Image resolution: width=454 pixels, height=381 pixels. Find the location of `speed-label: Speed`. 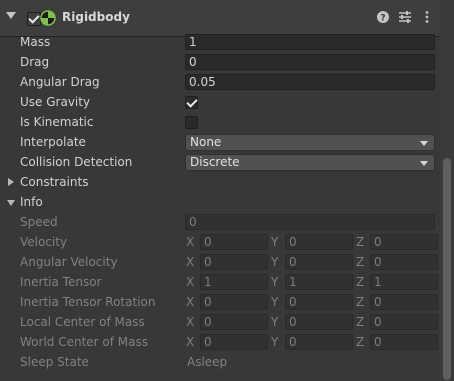

speed-label: Speed is located at coordinates (39, 222).